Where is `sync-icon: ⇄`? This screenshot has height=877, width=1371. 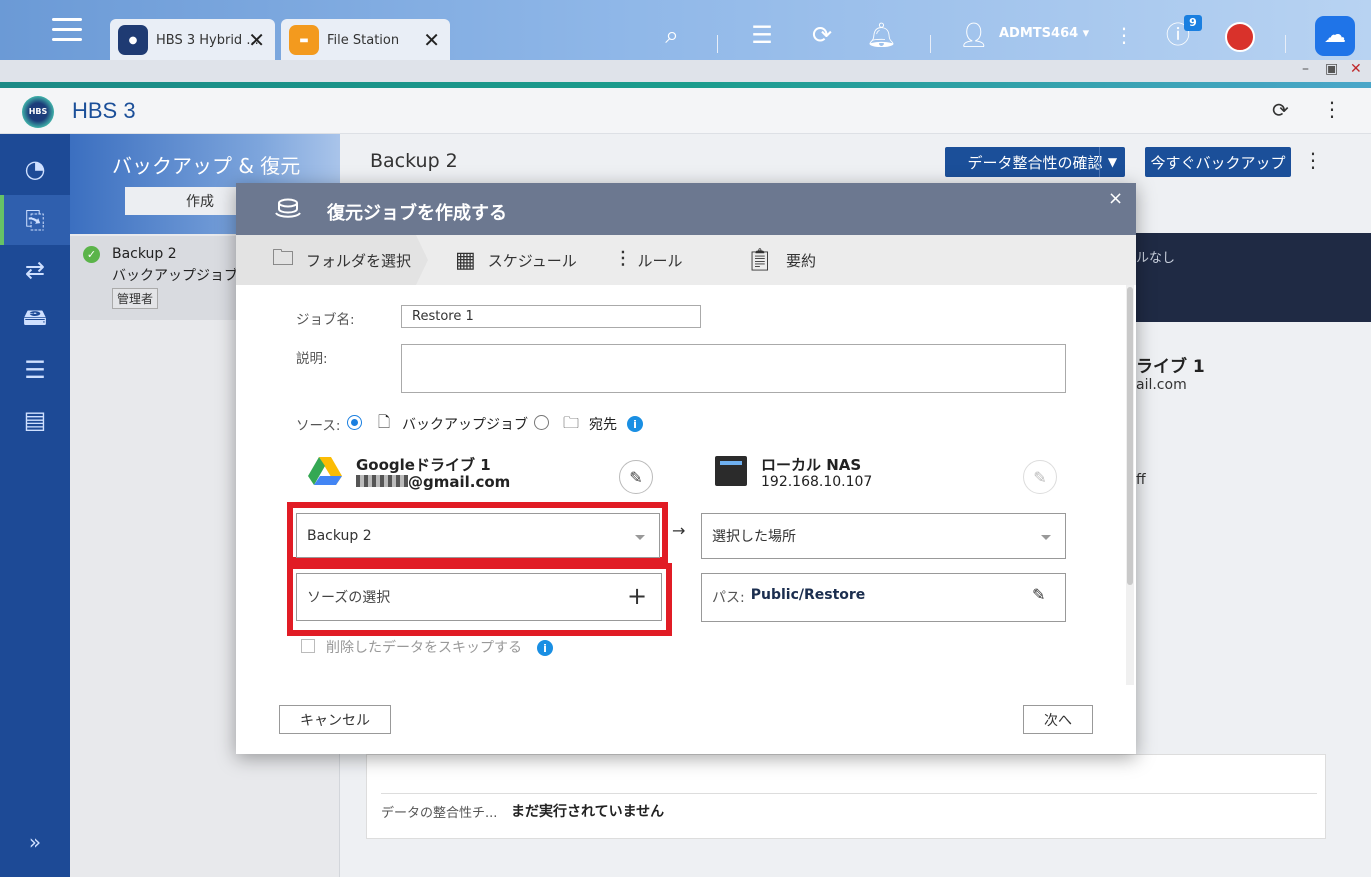 sync-icon: ⇄ is located at coordinates (35, 270).